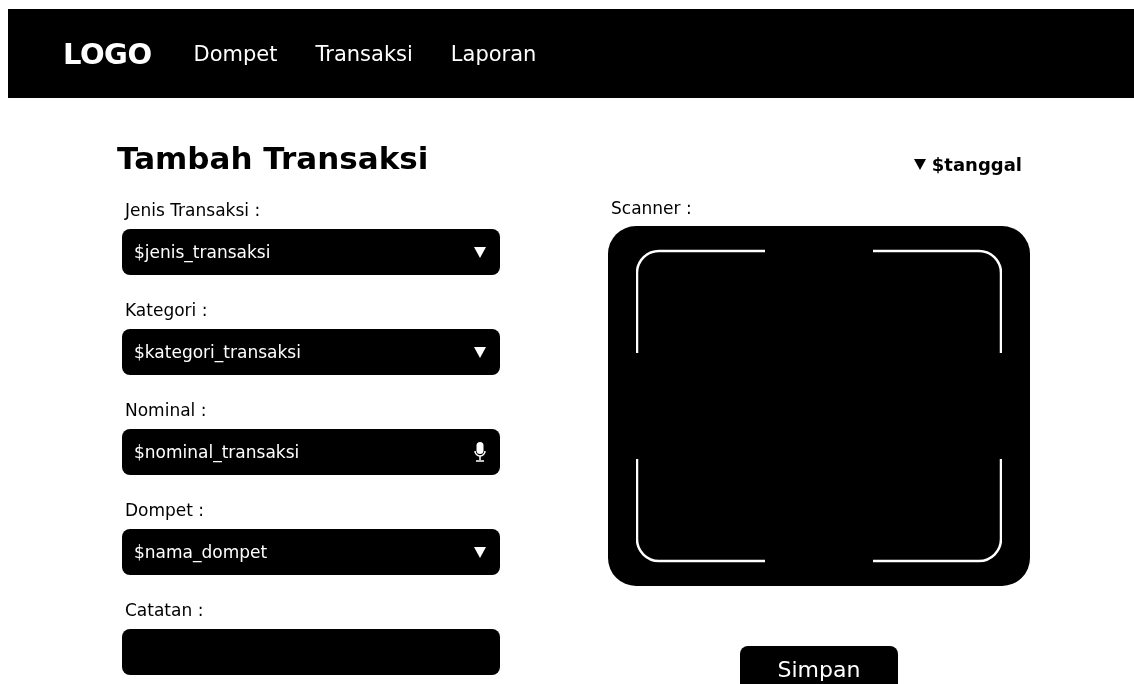 The width and height of the screenshot is (1134, 684). I want to click on field-label: Kategori :, so click(166, 310).